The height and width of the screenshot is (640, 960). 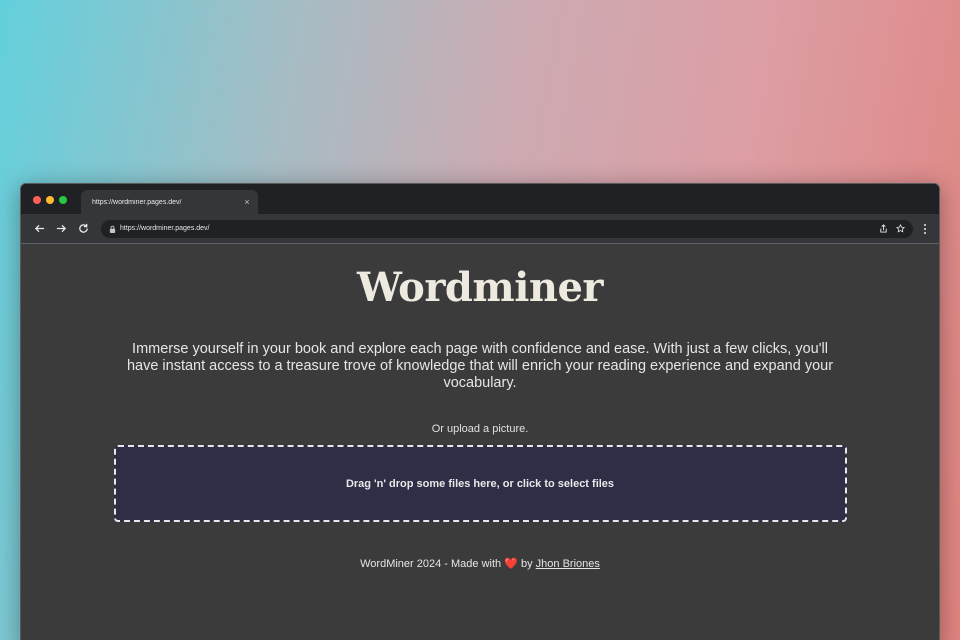 I want to click on window-controls, so click(x=50, y=200).